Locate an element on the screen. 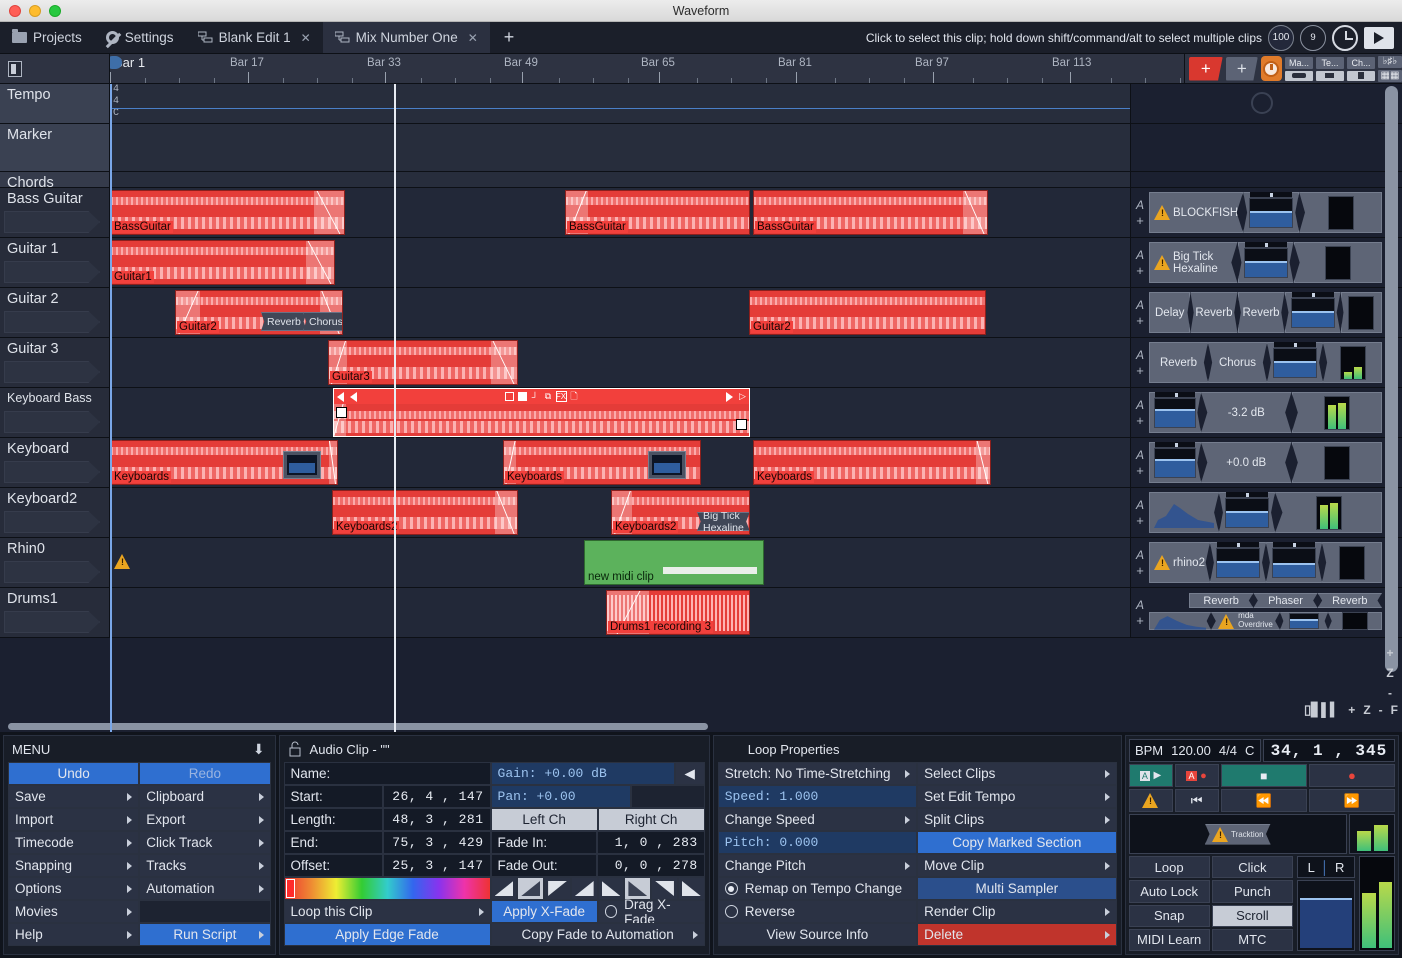  abort-play-button: A ▶ is located at coordinates (1150, 775).